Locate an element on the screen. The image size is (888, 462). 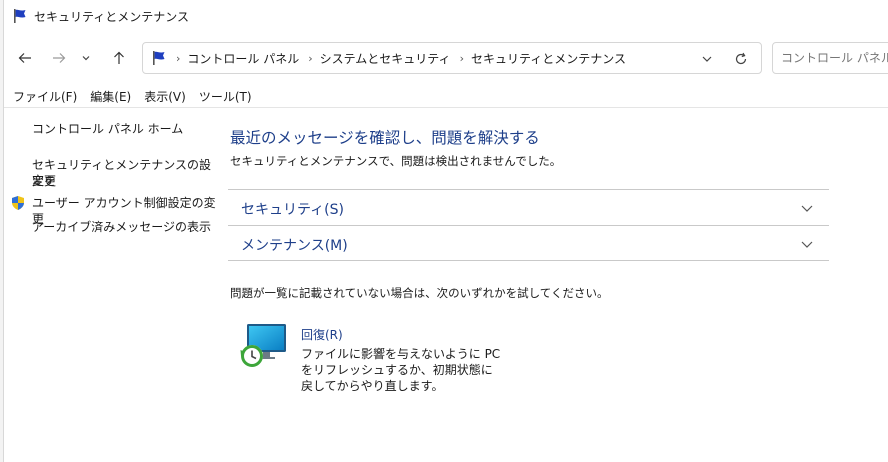
search-box is located at coordinates (830, 58).